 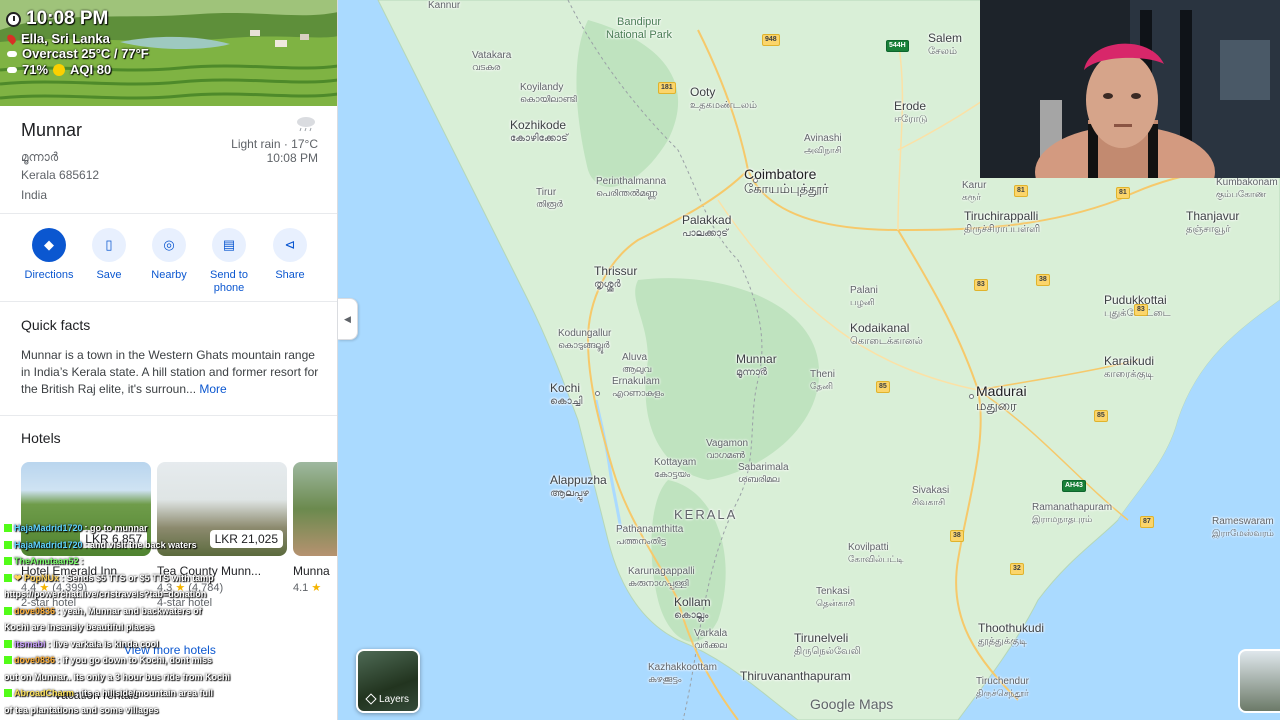 I want to click on hotel-card: Munna 4.1 ★, so click(x=315, y=528).